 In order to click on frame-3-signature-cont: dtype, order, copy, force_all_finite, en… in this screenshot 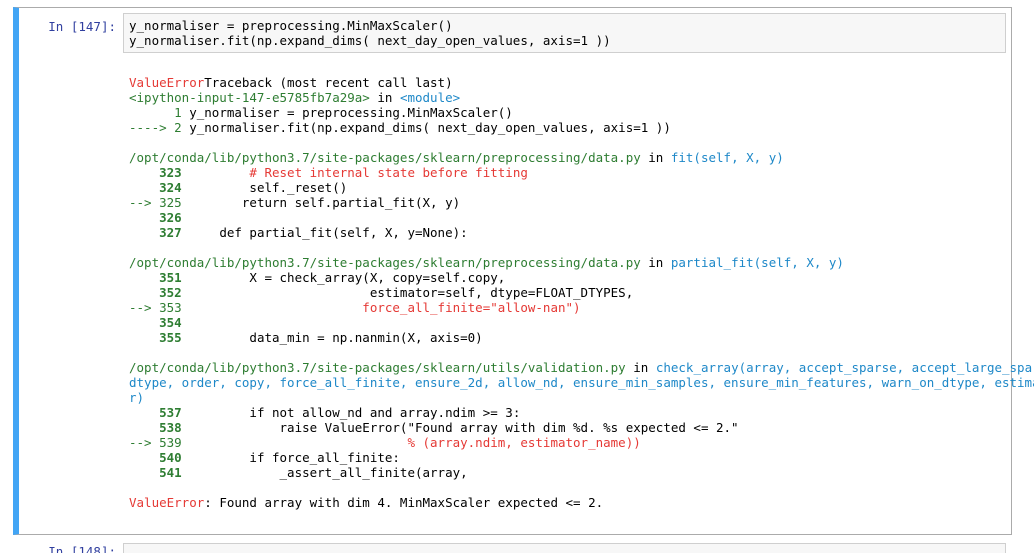, I will do `click(581, 382)`.